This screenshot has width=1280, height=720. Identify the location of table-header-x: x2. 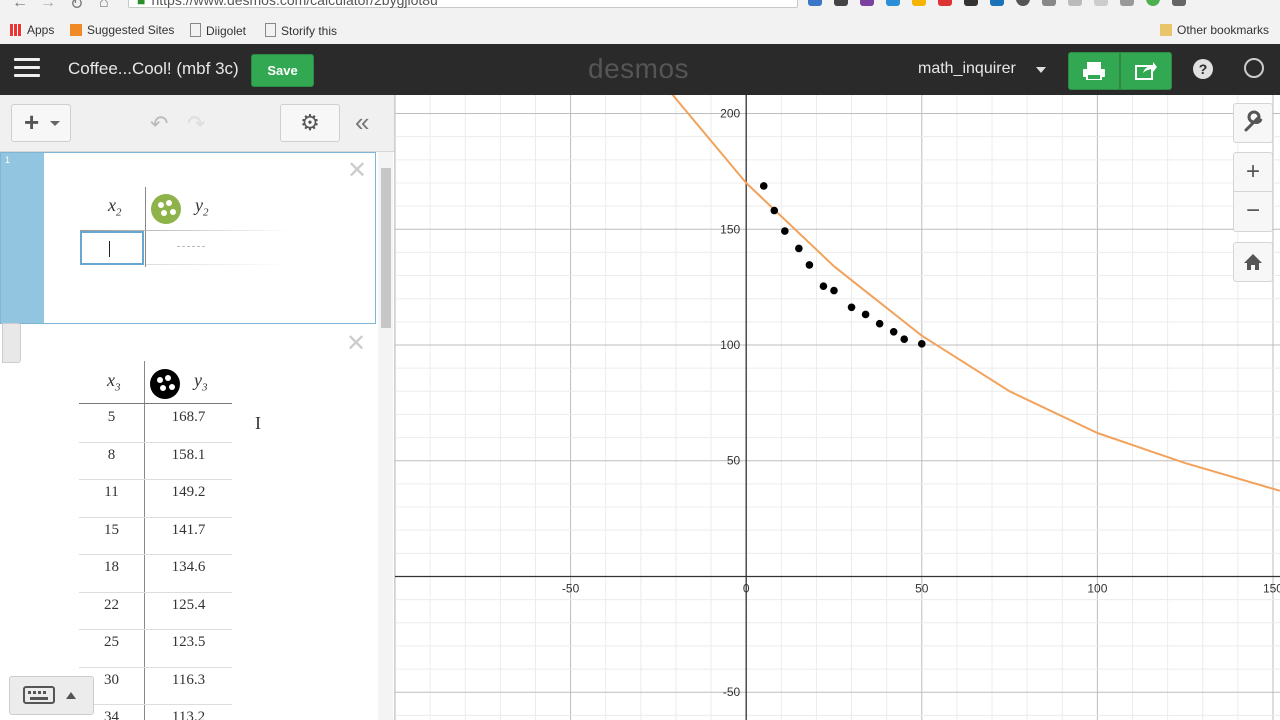
(115, 207).